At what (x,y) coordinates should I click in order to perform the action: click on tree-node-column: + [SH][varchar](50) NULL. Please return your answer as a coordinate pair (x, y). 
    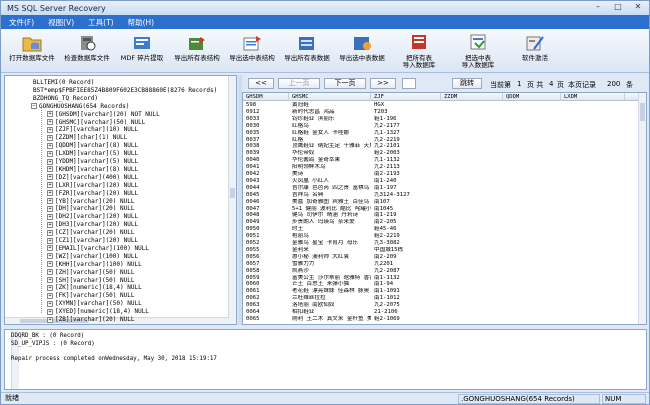
    Looking at the image, I should click on (90, 280).